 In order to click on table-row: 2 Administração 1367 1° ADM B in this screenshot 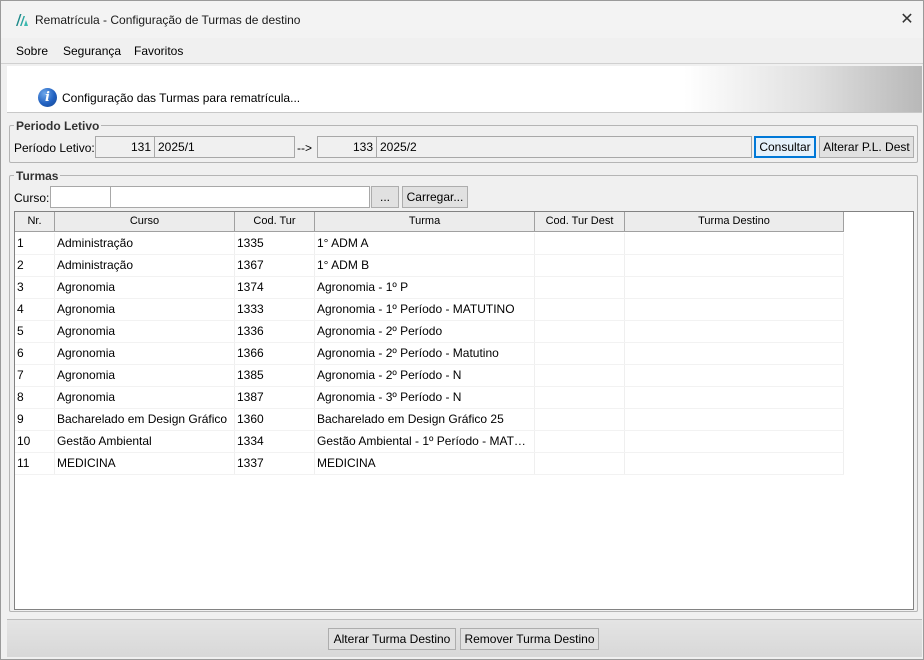, I will do `click(429, 266)`.